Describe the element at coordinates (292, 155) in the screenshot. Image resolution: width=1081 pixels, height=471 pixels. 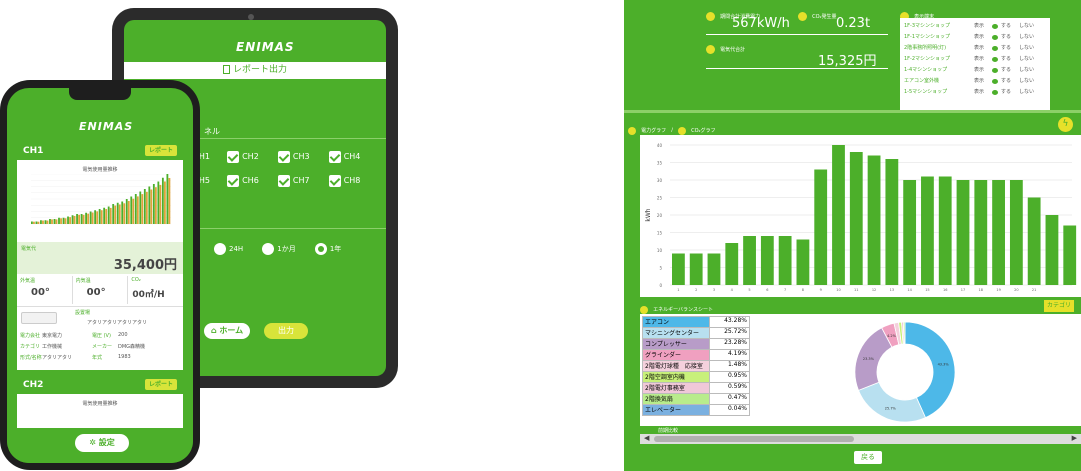
I see `channel-checkbox-row-1: CH1 CH2 CH3 CH4` at that location.